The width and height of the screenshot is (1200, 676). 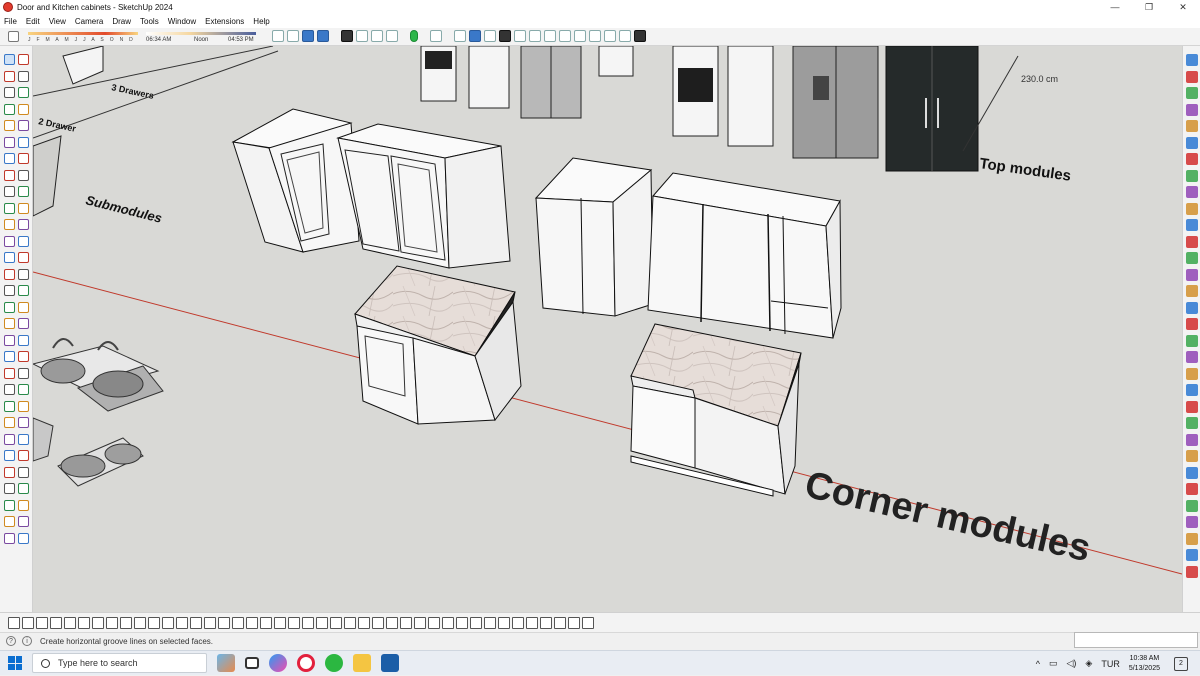 What do you see at coordinates (47, 176) in the screenshot?
I see `left-module` at bounding box center [47, 176].